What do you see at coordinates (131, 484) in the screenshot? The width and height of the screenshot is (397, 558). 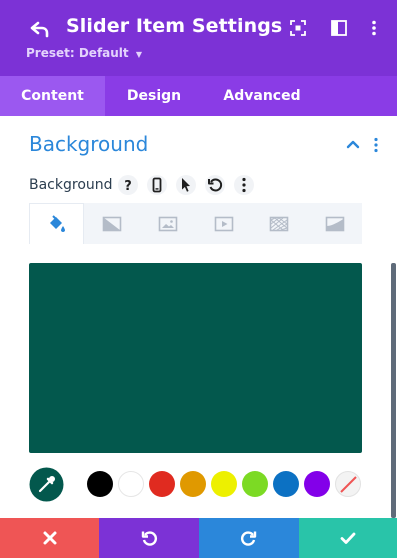 I see `swatch-white` at bounding box center [131, 484].